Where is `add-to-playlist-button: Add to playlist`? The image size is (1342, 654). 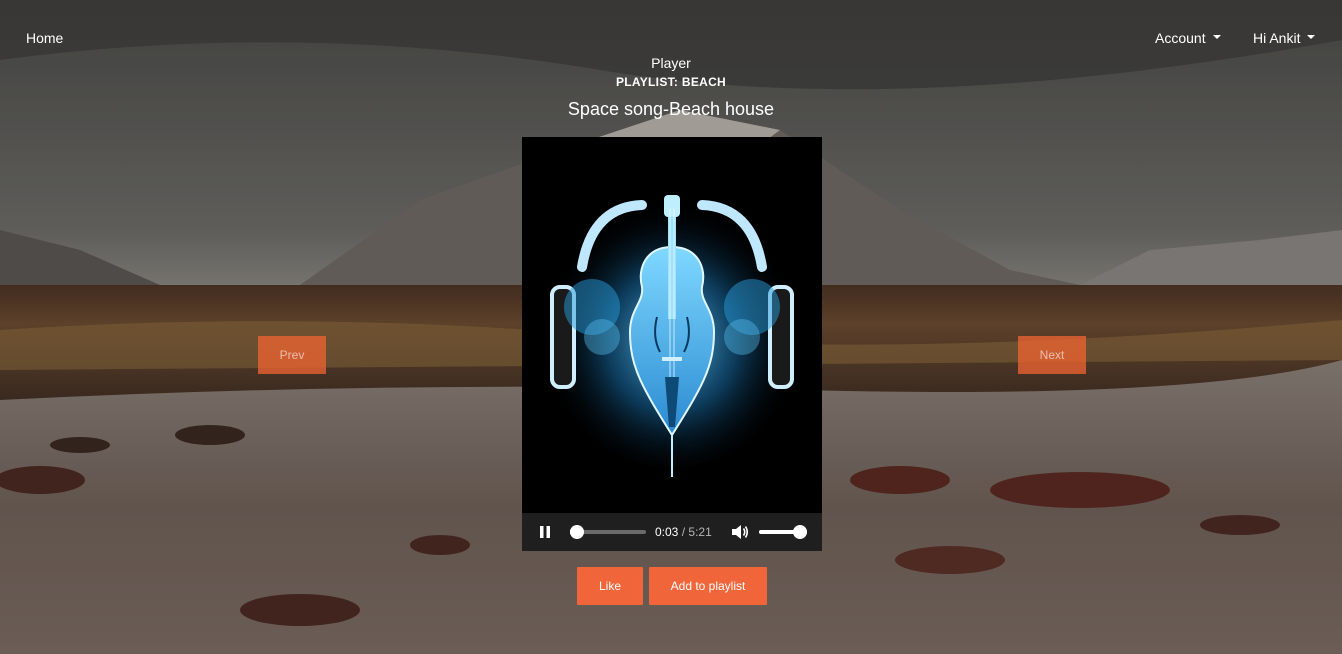 add-to-playlist-button: Add to playlist is located at coordinates (708, 586).